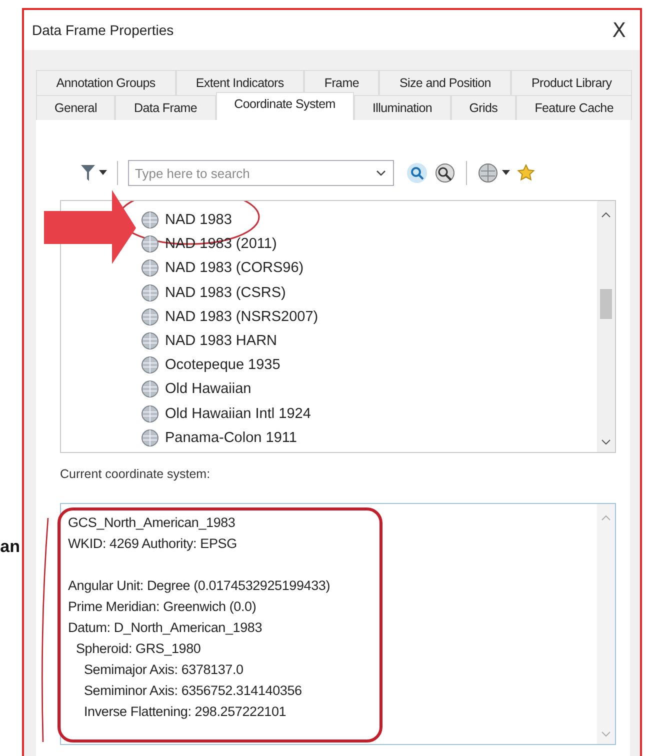 The width and height of the screenshot is (646, 756). What do you see at coordinates (240, 82) in the screenshot?
I see `tab: Extent Indicators` at bounding box center [240, 82].